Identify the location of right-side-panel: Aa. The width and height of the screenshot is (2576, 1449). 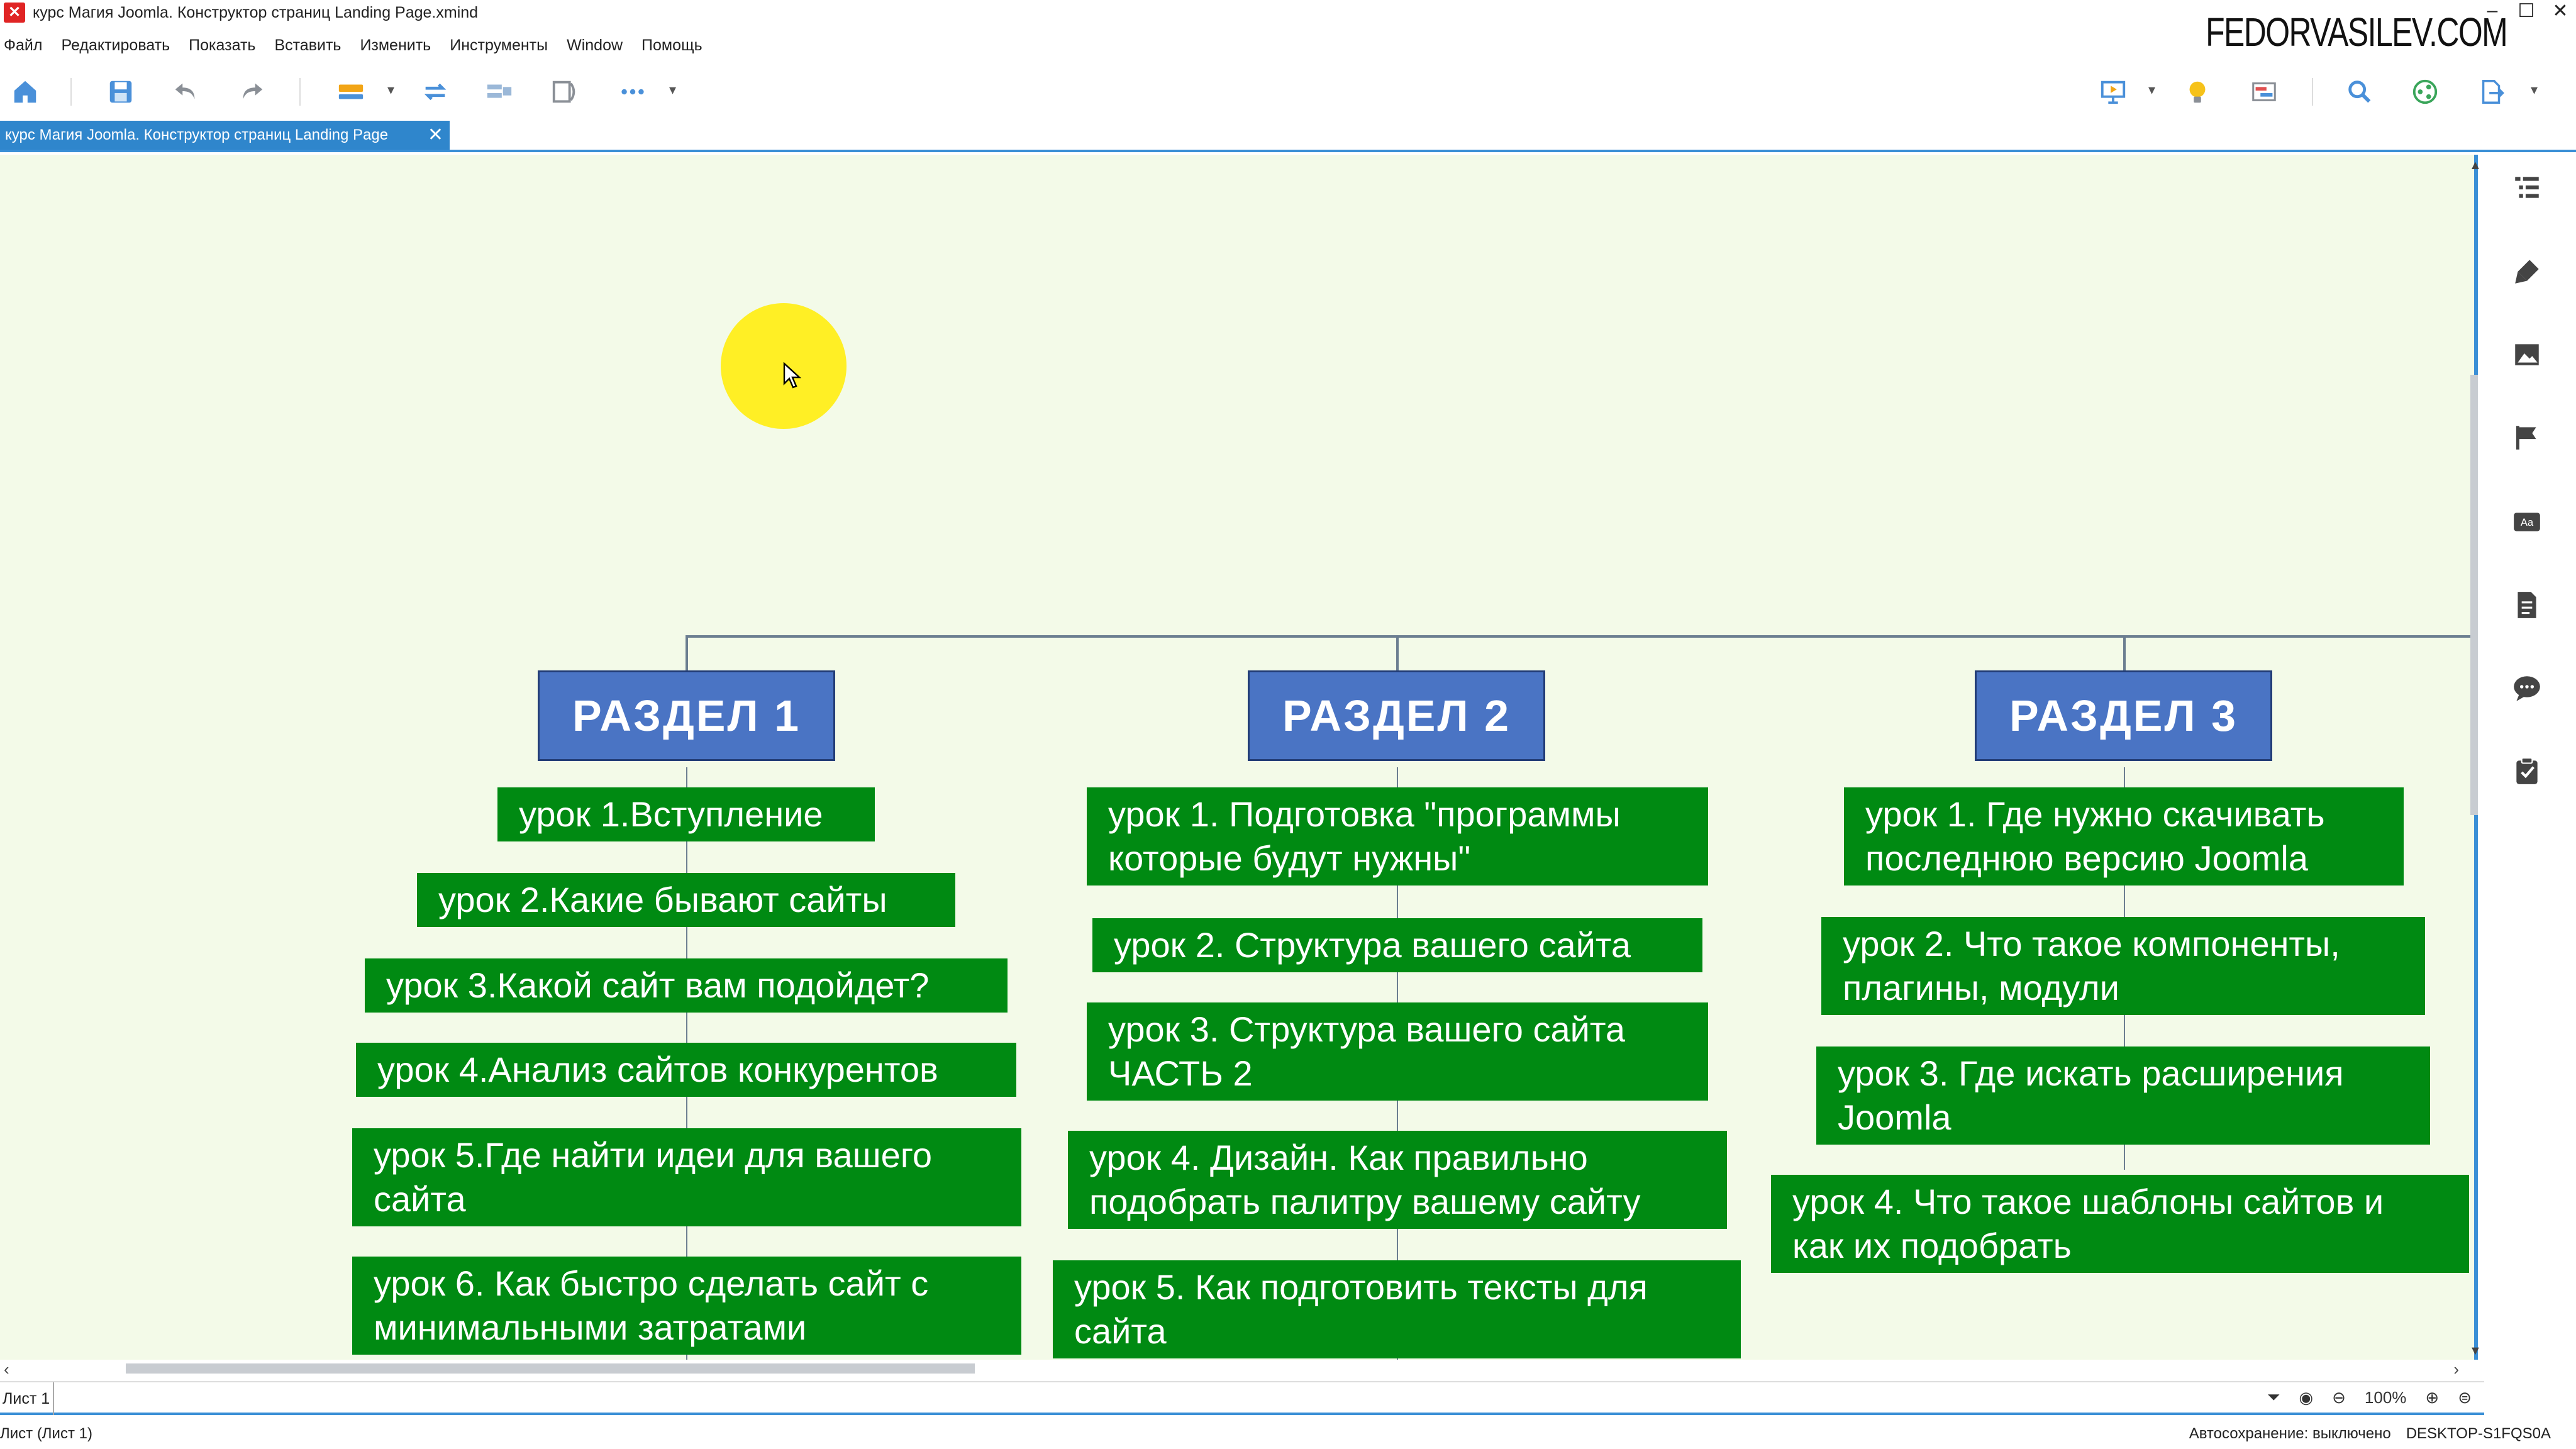
(2530, 768).